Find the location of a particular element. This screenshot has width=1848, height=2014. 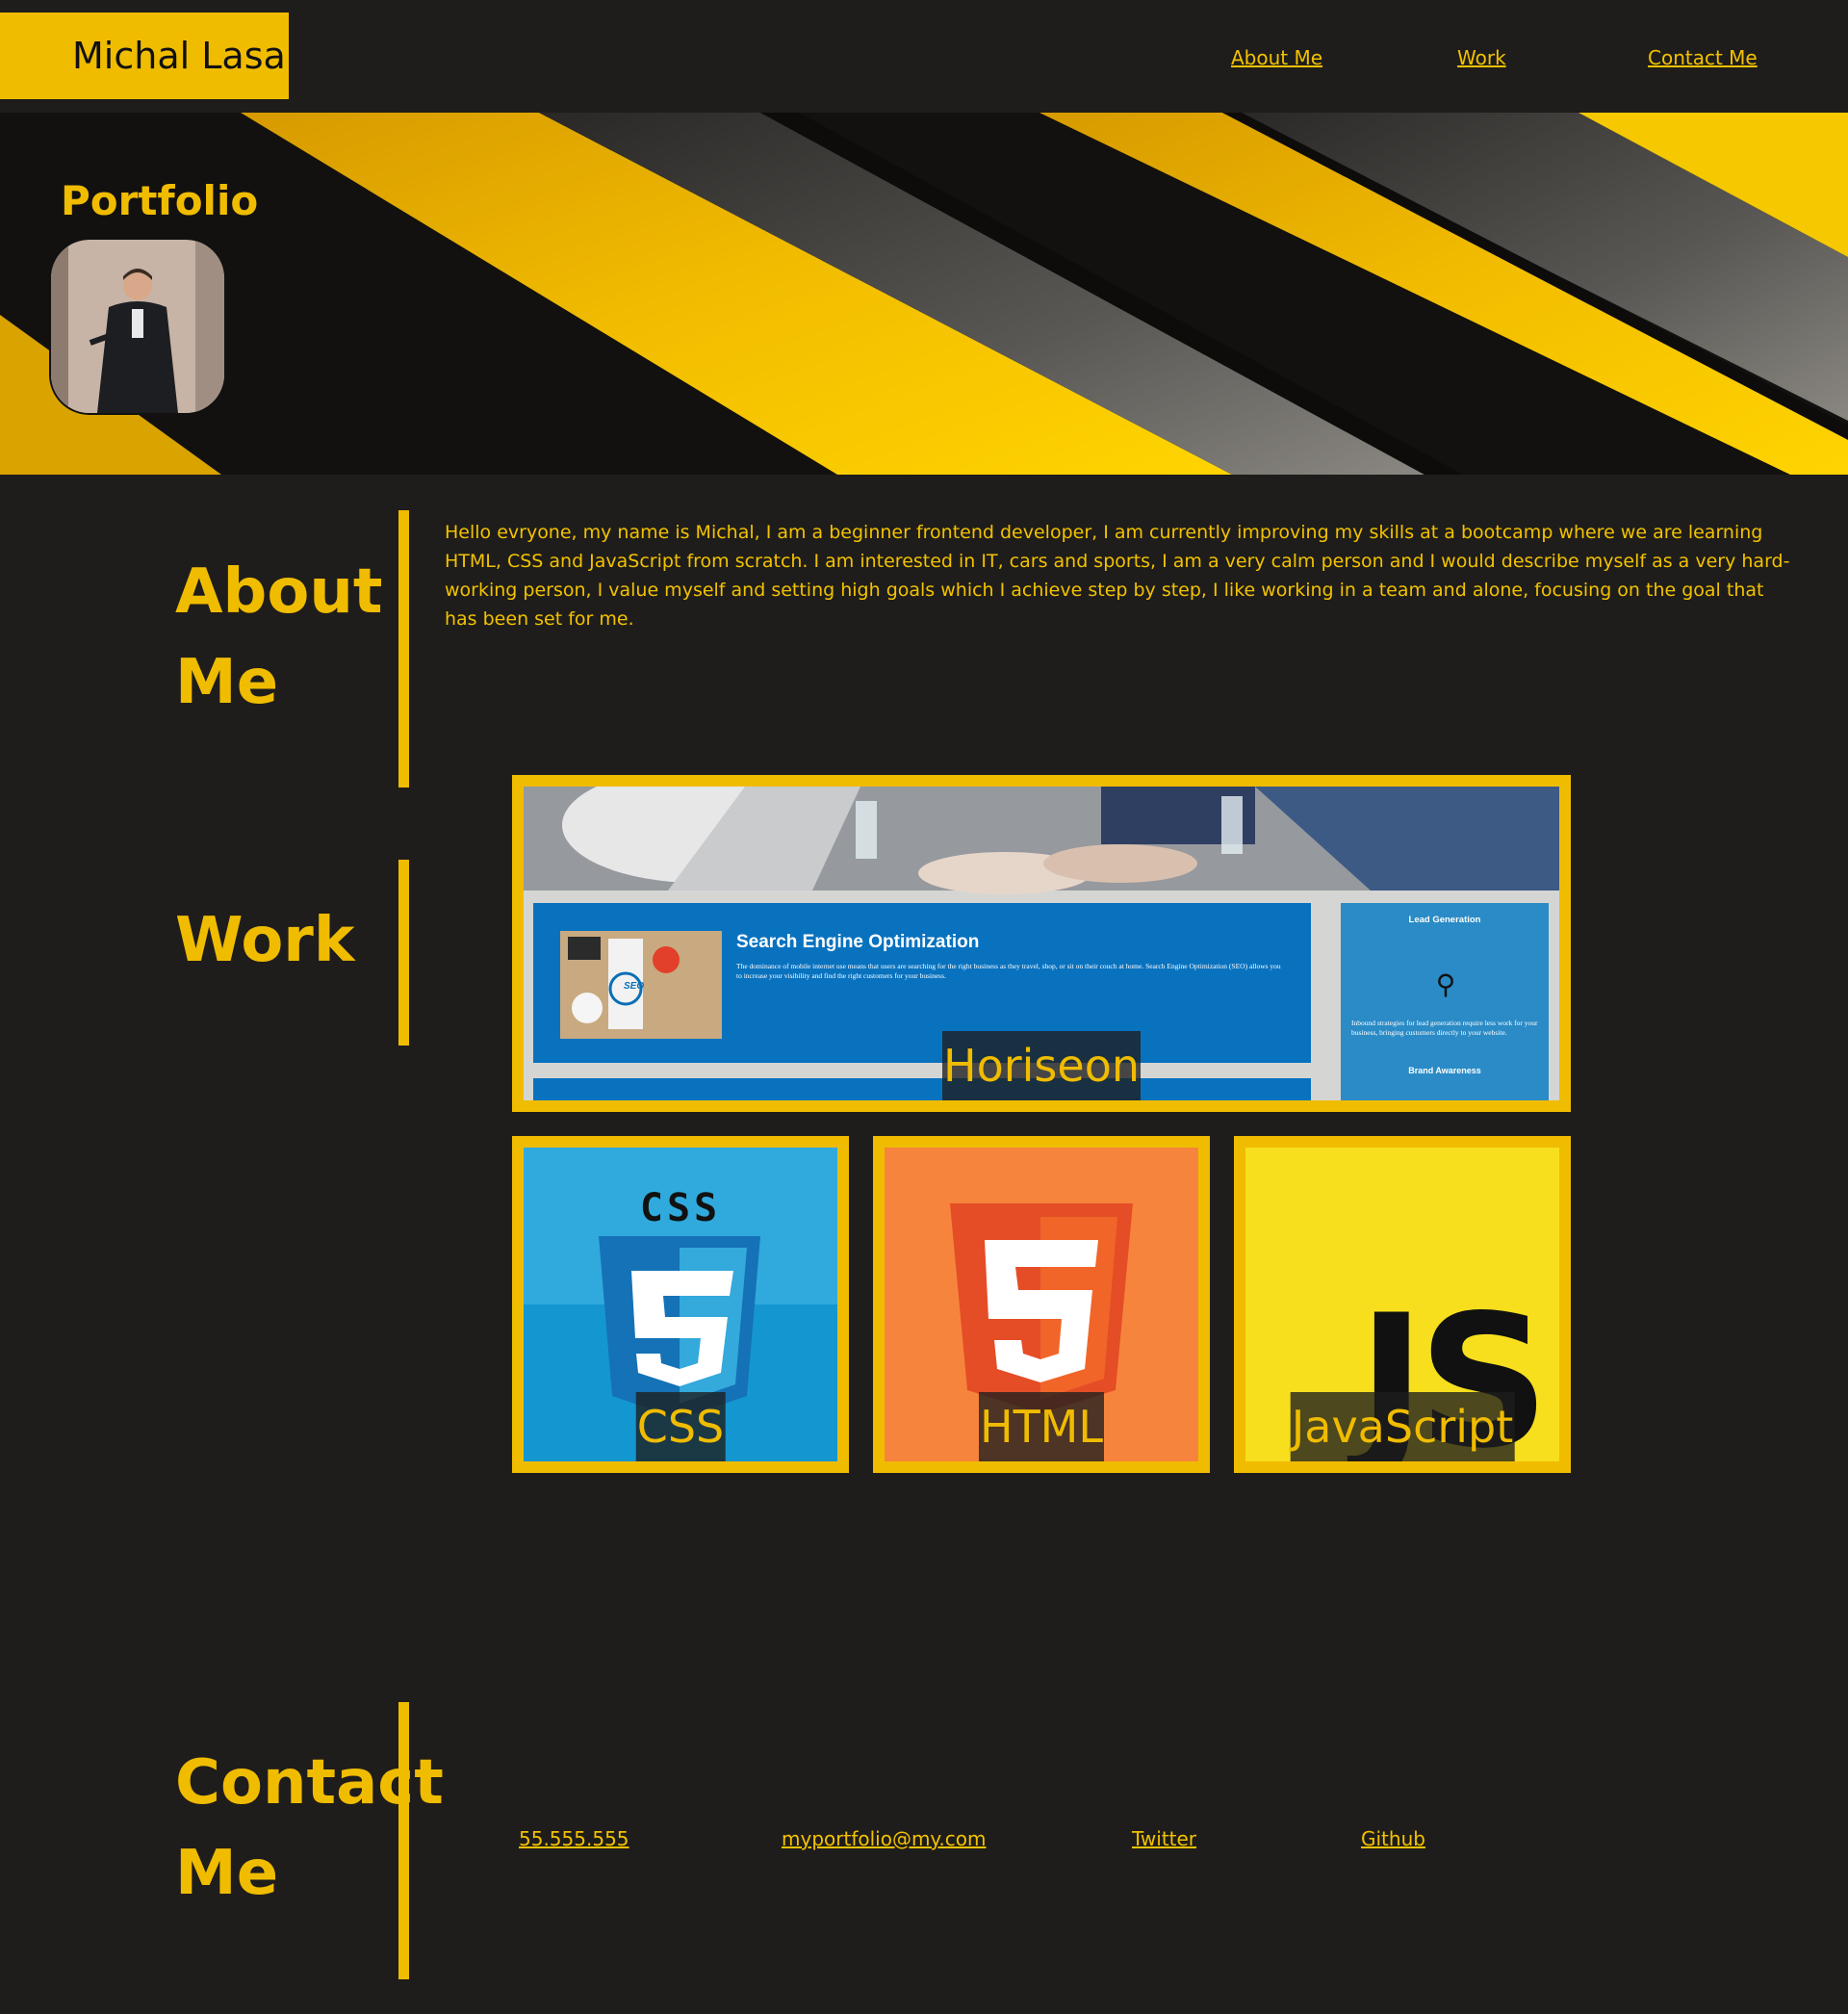

hero-title: Portfolio is located at coordinates (160, 200).